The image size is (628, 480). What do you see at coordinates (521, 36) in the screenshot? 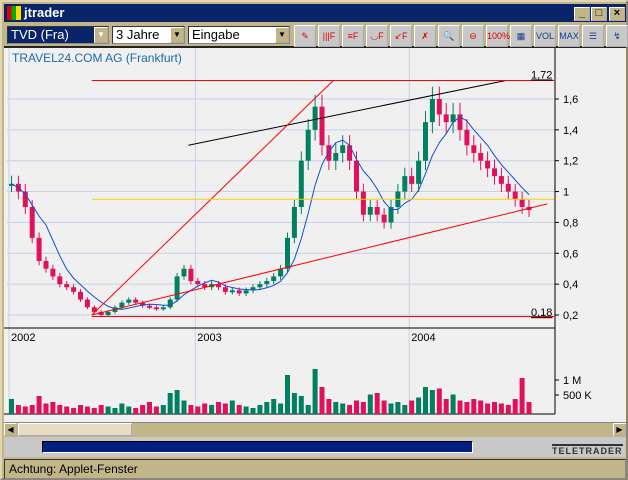
I see `grid-button: ▦` at bounding box center [521, 36].